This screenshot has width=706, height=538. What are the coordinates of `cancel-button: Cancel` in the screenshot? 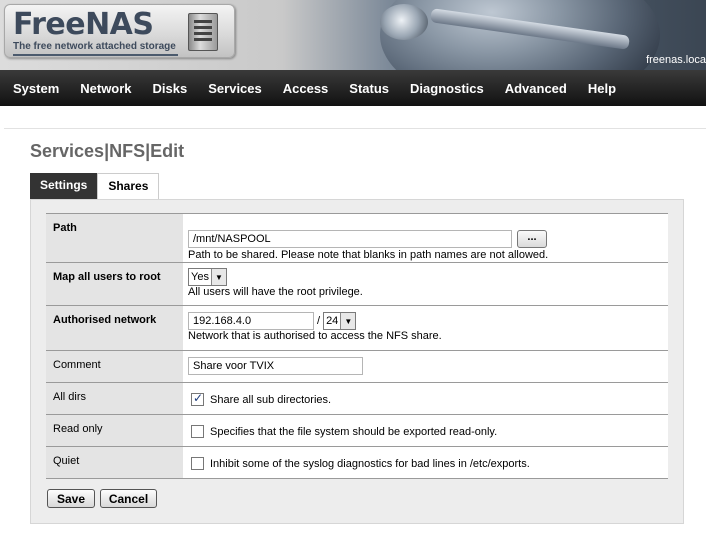 It's located at (128, 498).